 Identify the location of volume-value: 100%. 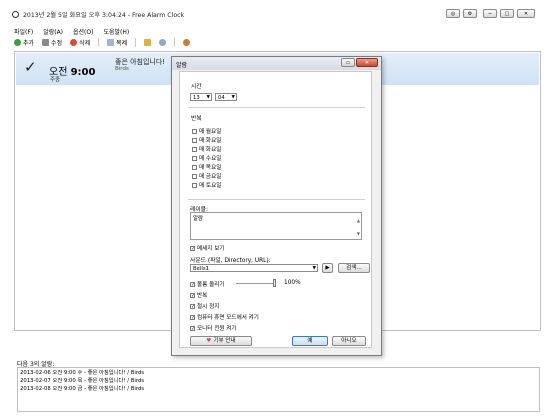
(292, 283).